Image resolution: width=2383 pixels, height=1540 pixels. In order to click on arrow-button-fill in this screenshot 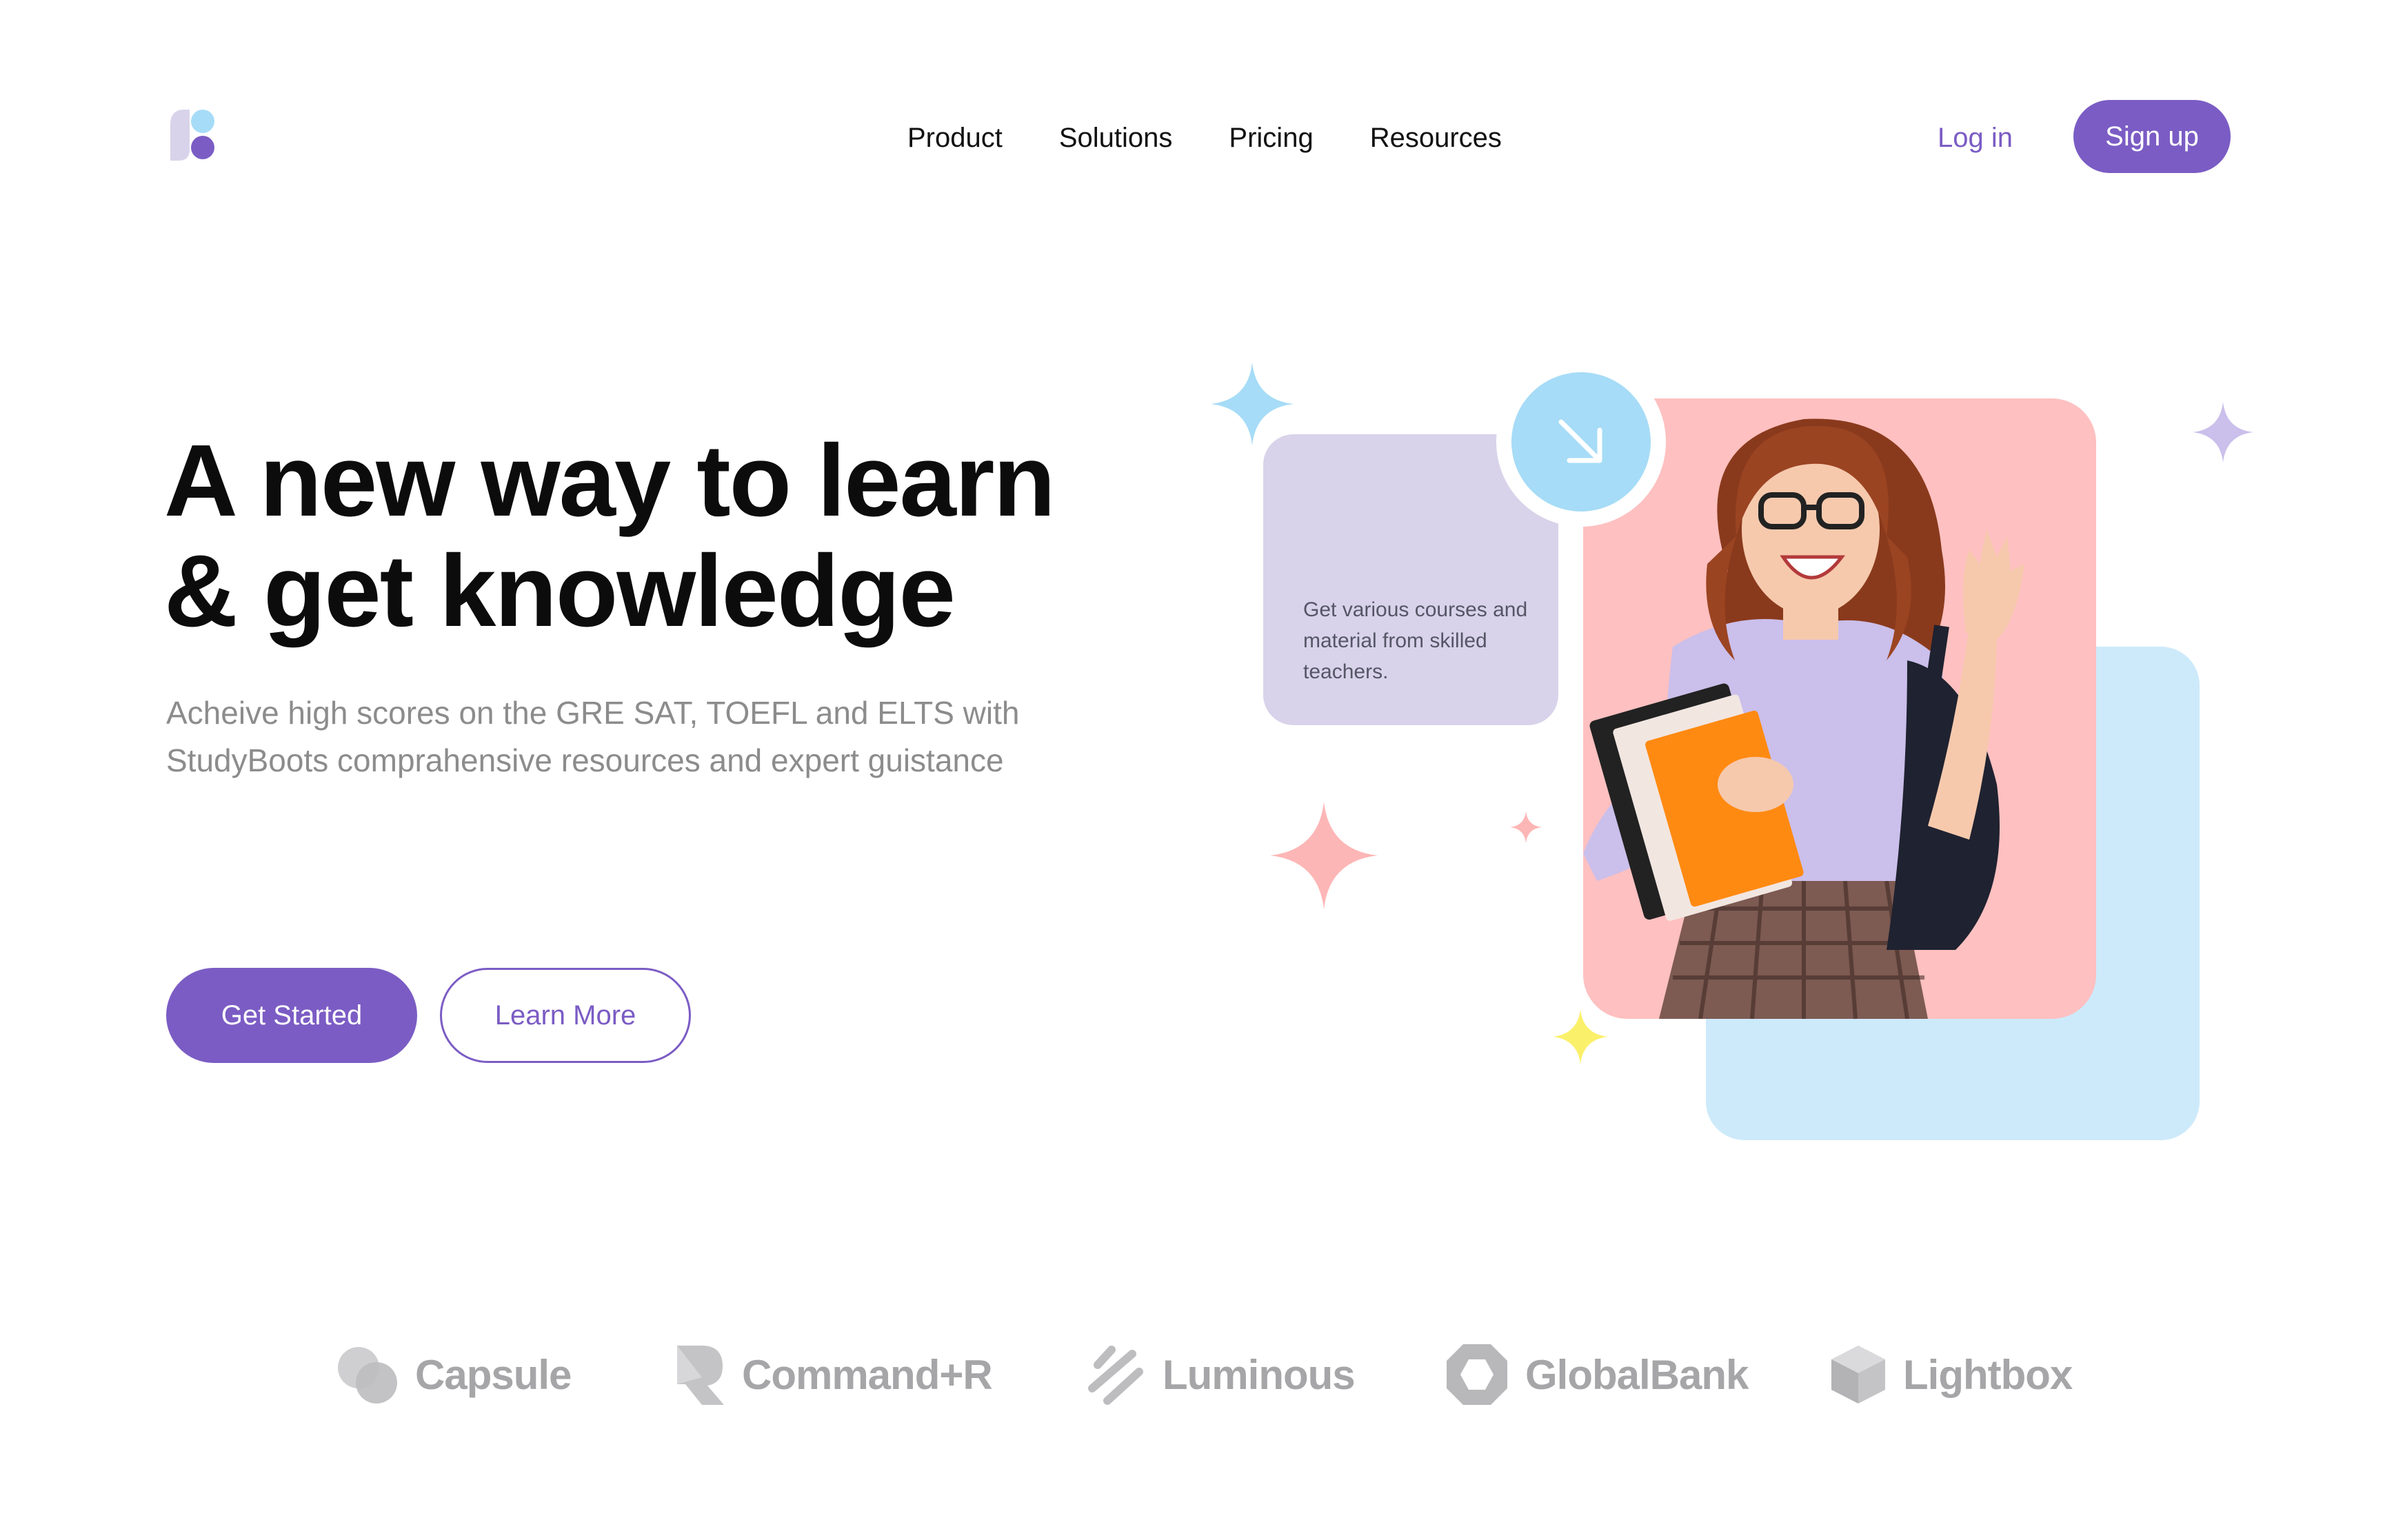, I will do `click(1581, 442)`.